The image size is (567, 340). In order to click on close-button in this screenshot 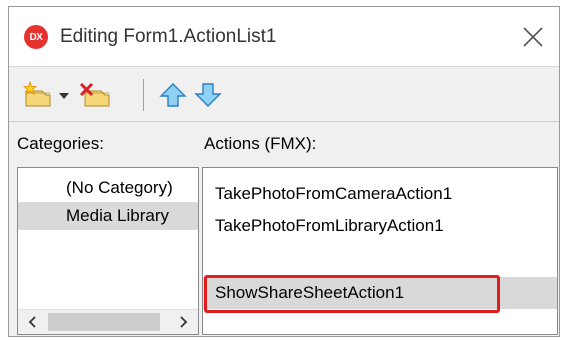, I will do `click(533, 37)`.